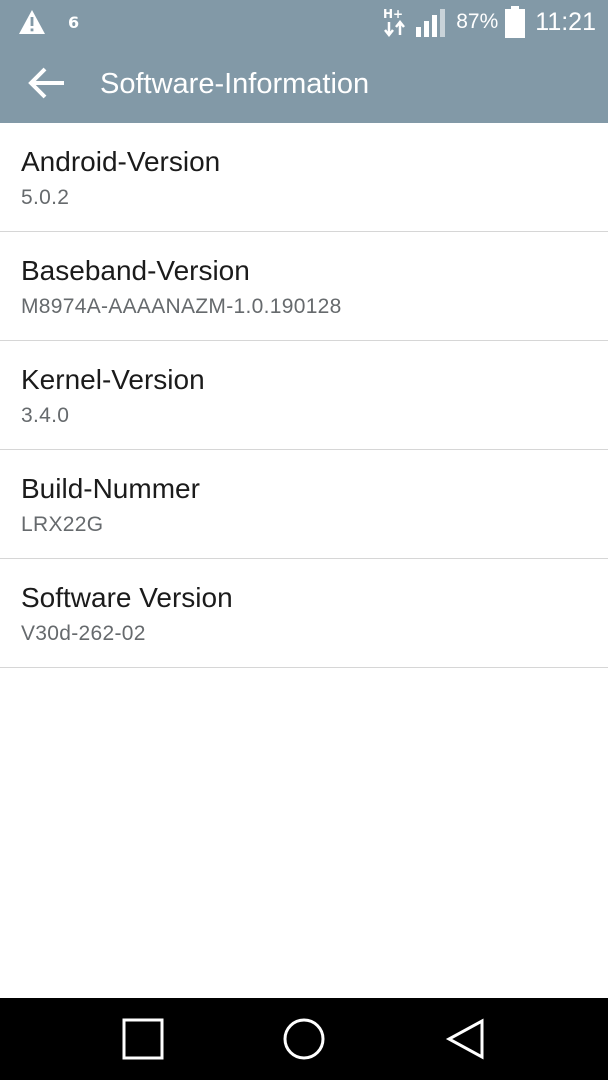 Image resolution: width=608 pixels, height=1080 pixels. Describe the element at coordinates (565, 21) in the screenshot. I see `clock: 11:21` at that location.